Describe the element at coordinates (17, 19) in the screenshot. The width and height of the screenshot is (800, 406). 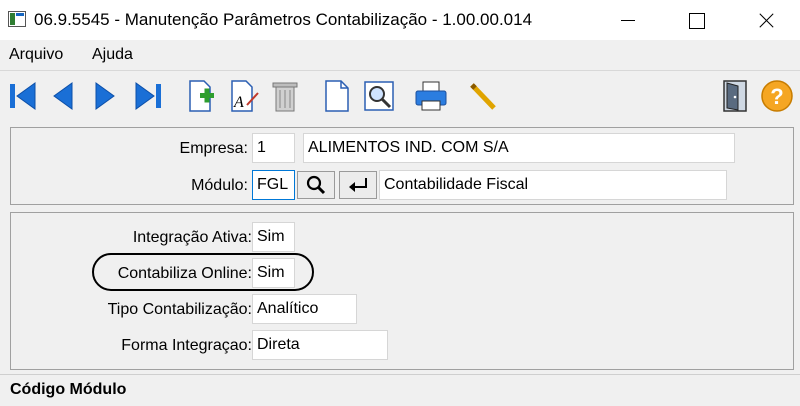
I see `app-icon` at that location.